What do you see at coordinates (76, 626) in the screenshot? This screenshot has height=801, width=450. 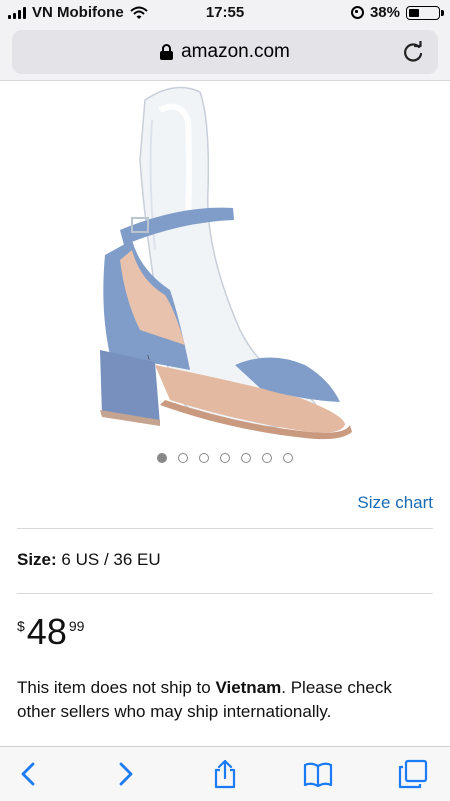 I see `price-fraction: 99` at bounding box center [76, 626].